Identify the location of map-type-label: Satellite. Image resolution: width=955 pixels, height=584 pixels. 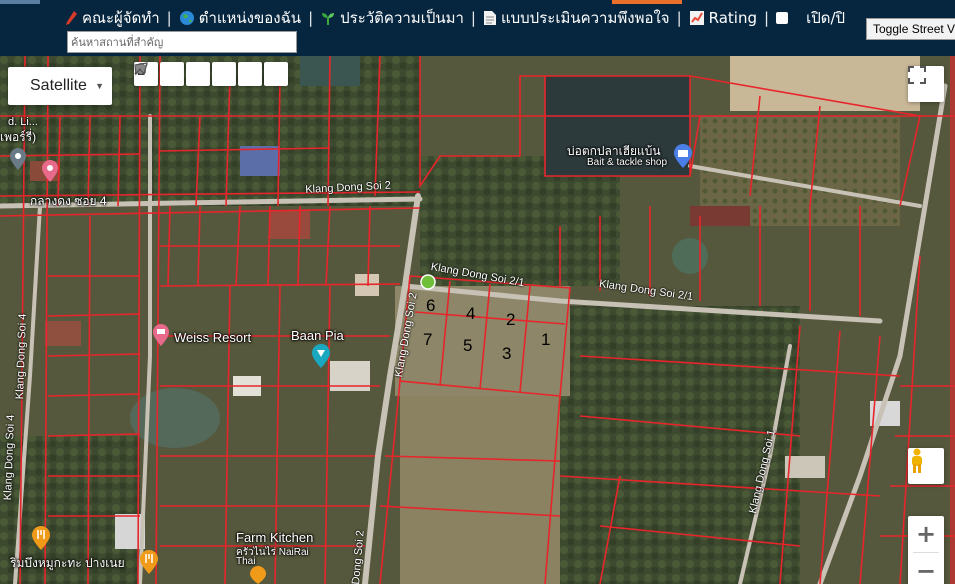
(58, 85).